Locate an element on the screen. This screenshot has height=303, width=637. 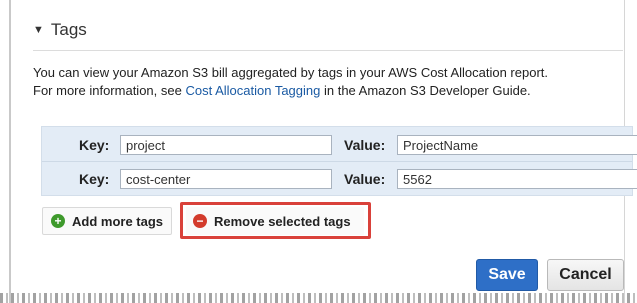
torn-edge-decoration is located at coordinates (318, 298).